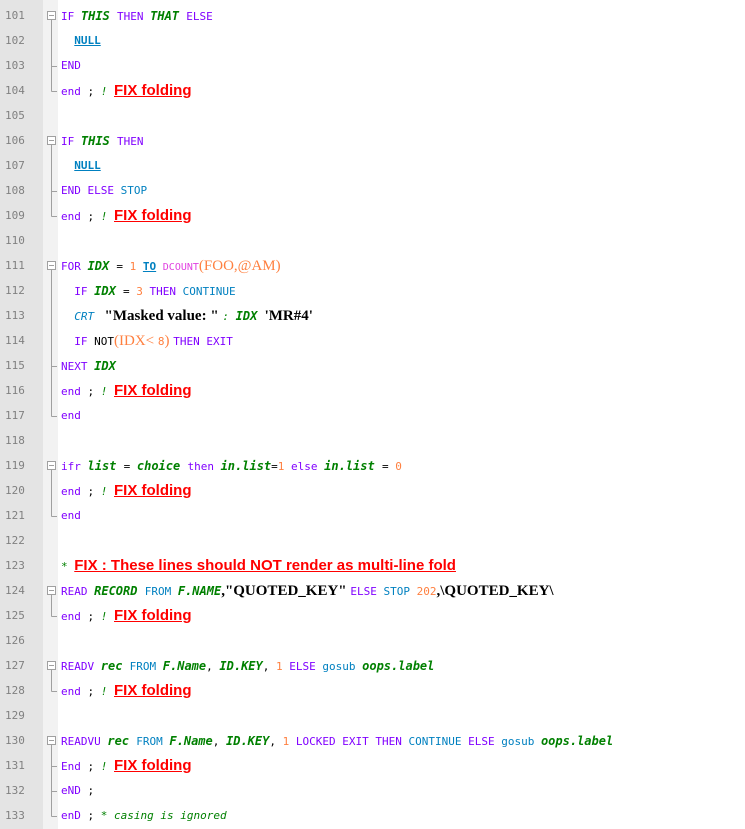 The height and width of the screenshot is (829, 745). Describe the element at coordinates (105, 466) in the screenshot. I see `code-token: list` at that location.